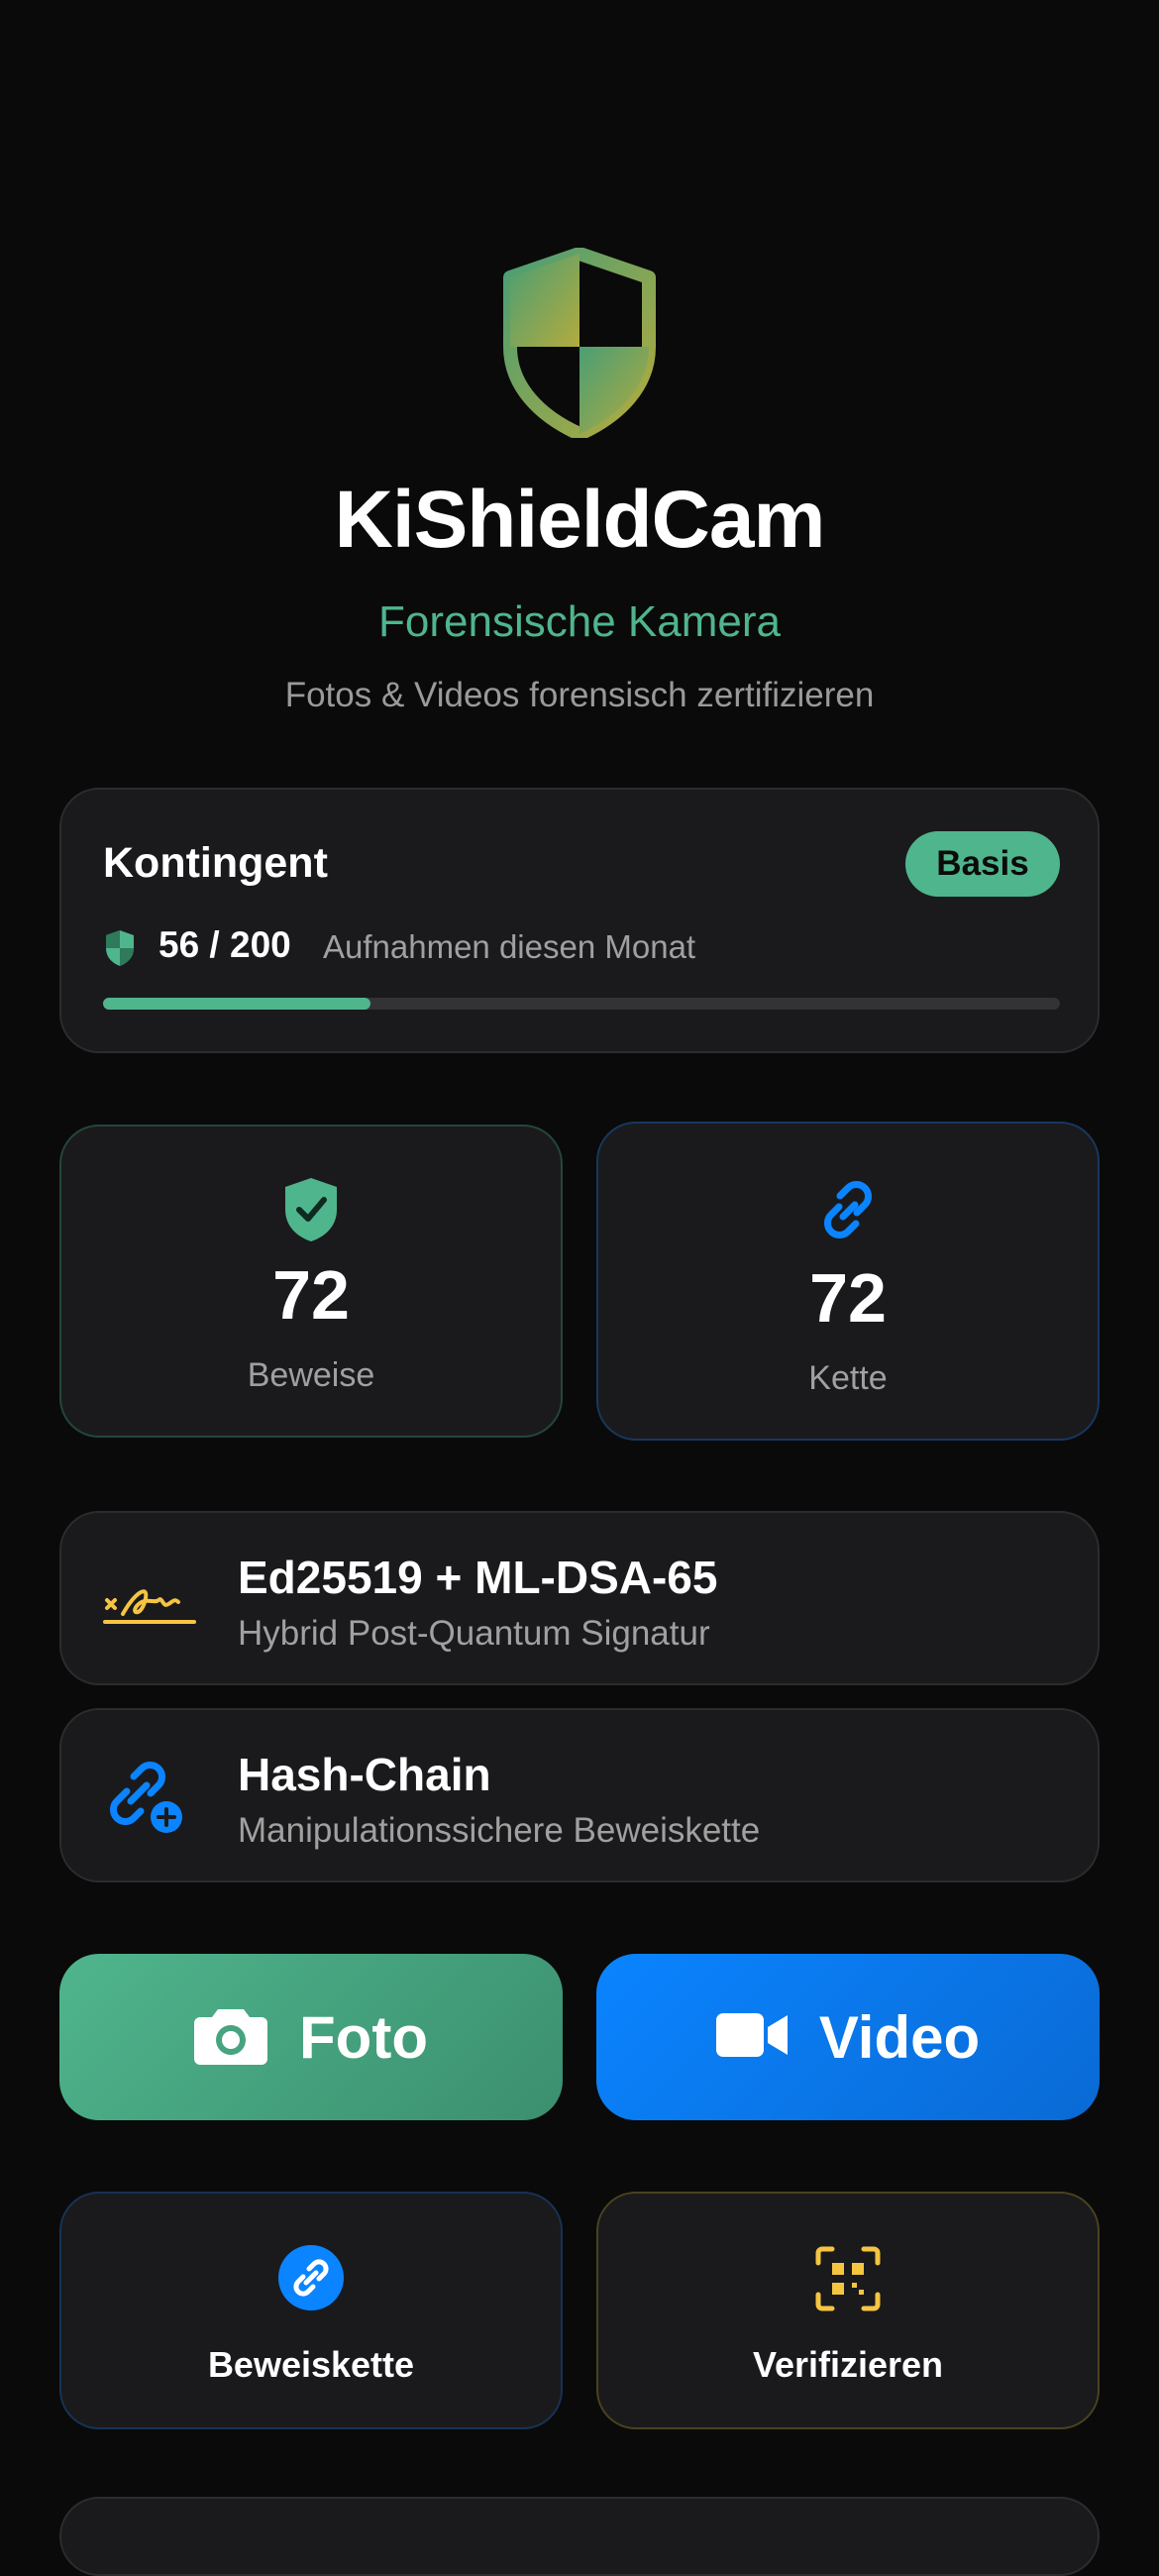 This screenshot has height=2576, width=1159. Describe the element at coordinates (364, 1774) in the screenshot. I see `feature-title: Hash-Chain` at that location.